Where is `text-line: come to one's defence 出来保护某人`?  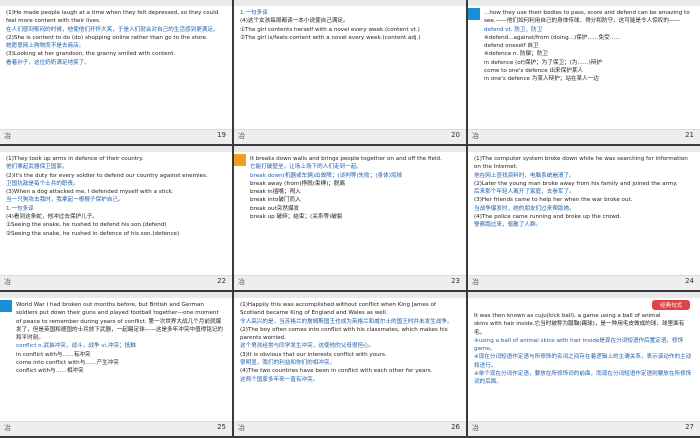
text-line: come to one's defence 出来保护某人 is located at coordinates (534, 71).